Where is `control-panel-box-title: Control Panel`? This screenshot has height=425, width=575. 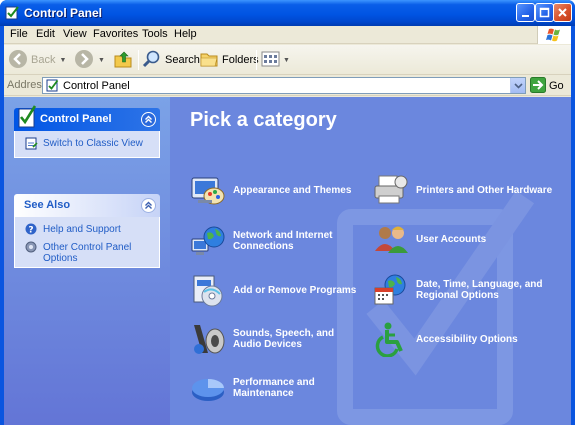 control-panel-box-title: Control Panel is located at coordinates (76, 119).